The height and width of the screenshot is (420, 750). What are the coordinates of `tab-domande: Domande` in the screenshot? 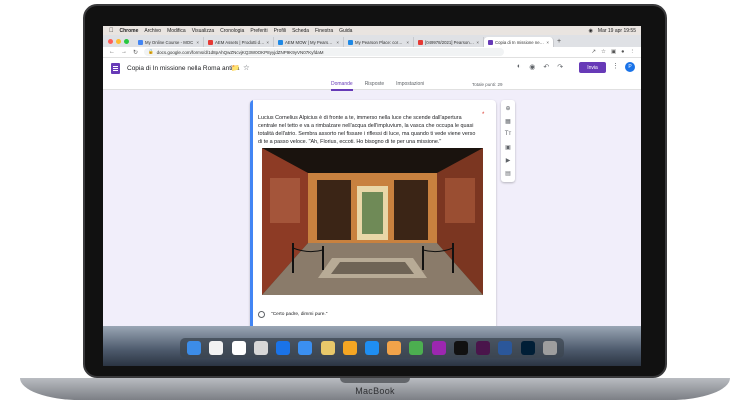 It's located at (342, 86).